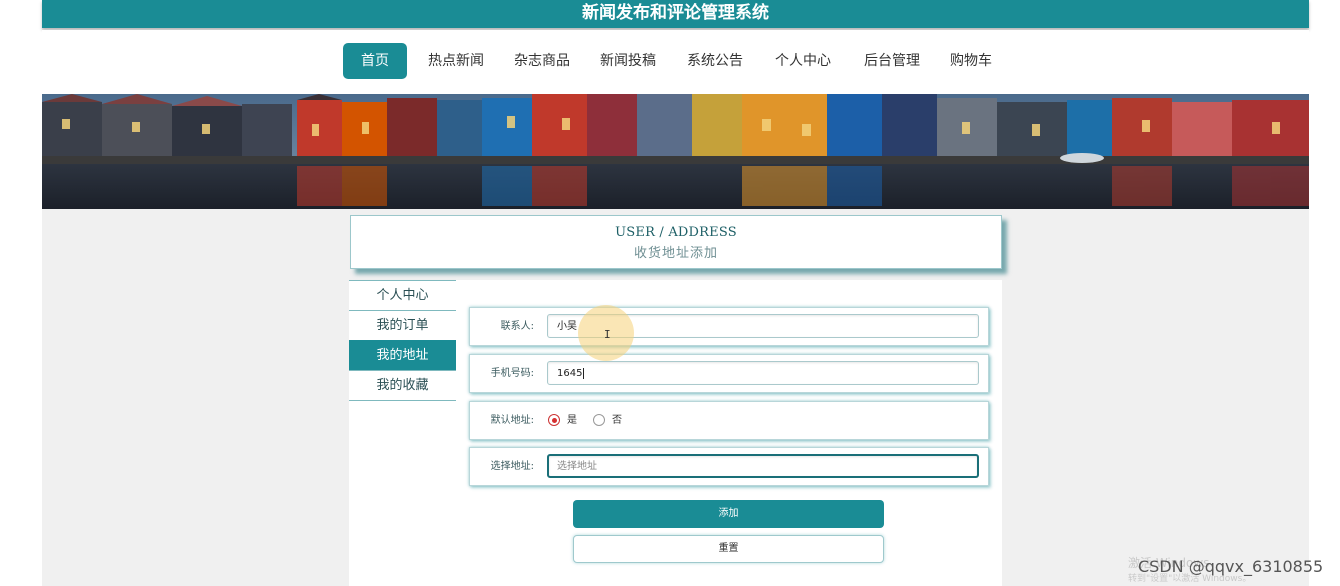 The image size is (1340, 586). What do you see at coordinates (599, 420) in the screenshot?
I see `radio-default-no` at bounding box center [599, 420].